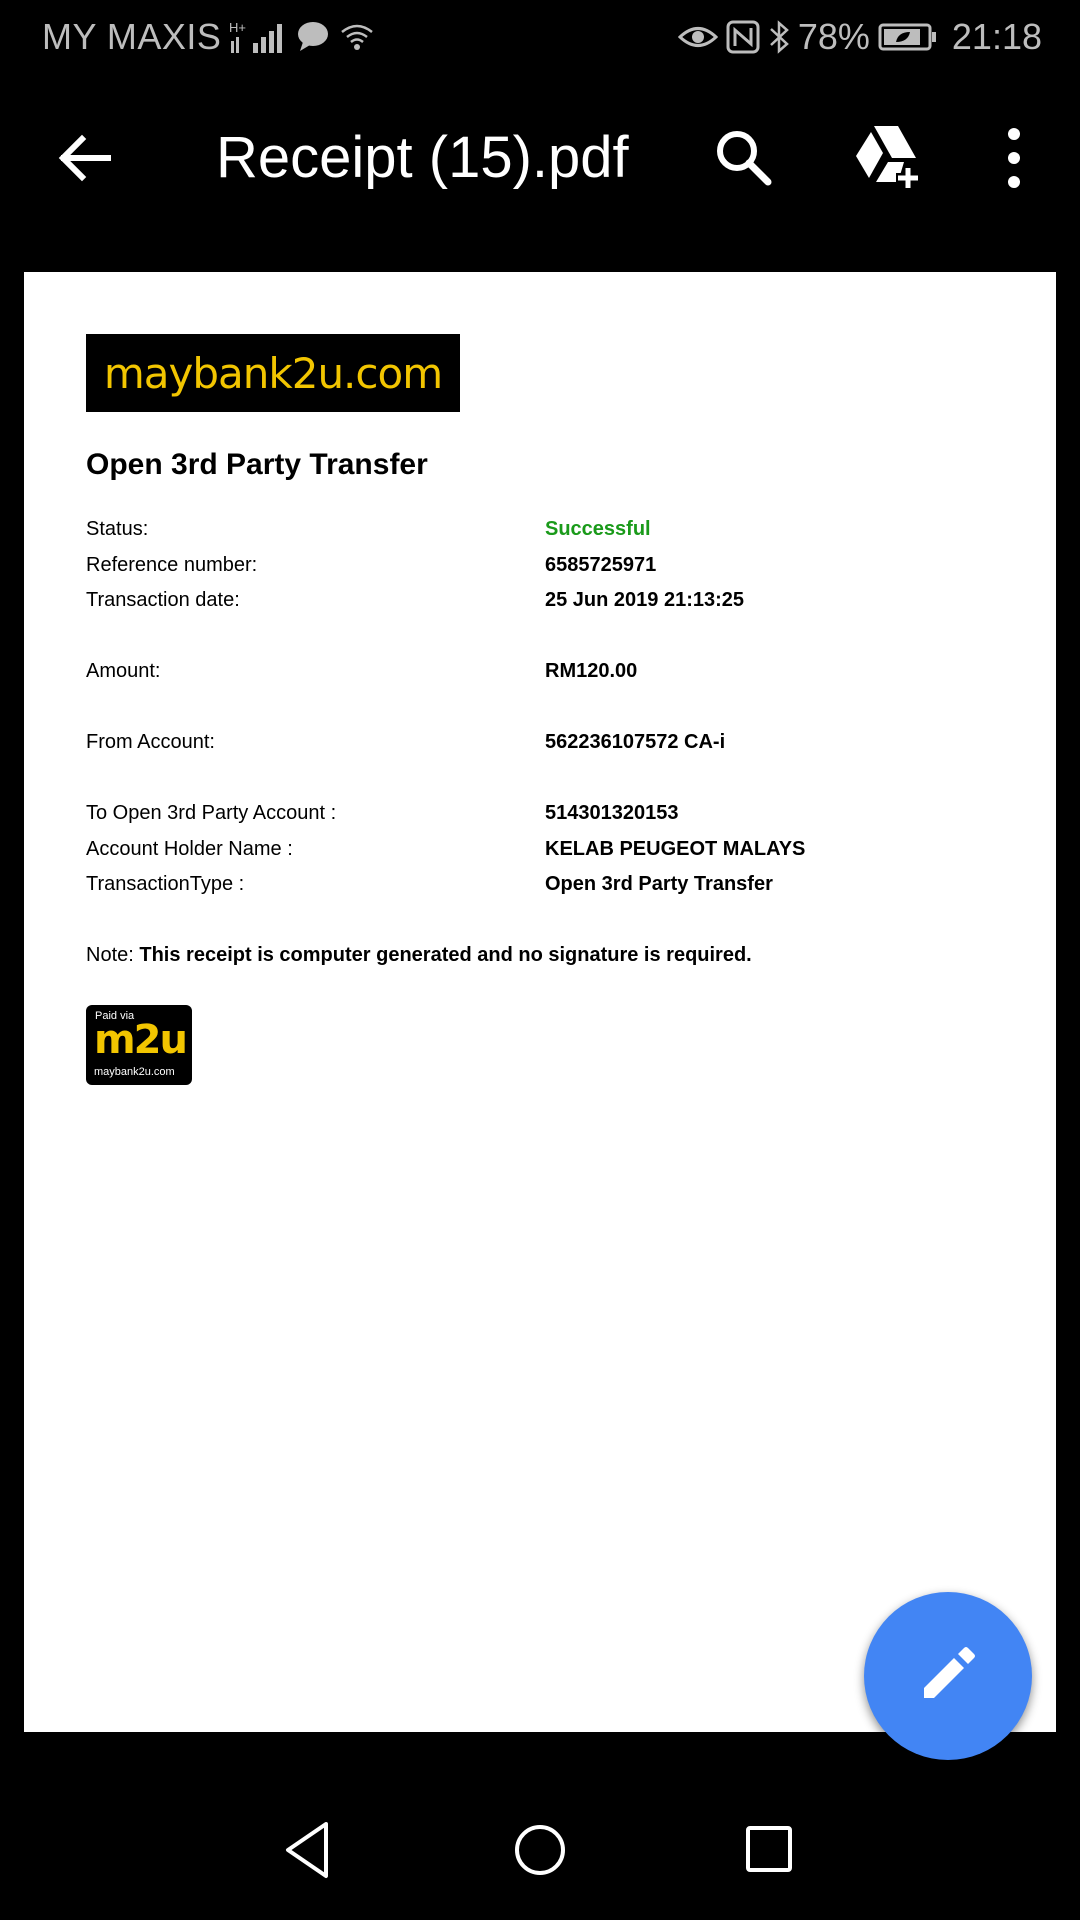  I want to click on eye-comfort-icon, so click(697, 37).